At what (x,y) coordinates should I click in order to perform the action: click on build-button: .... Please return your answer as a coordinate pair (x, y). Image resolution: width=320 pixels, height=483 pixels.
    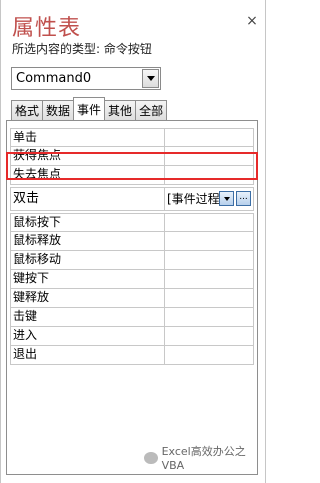
    Looking at the image, I should click on (243, 198).